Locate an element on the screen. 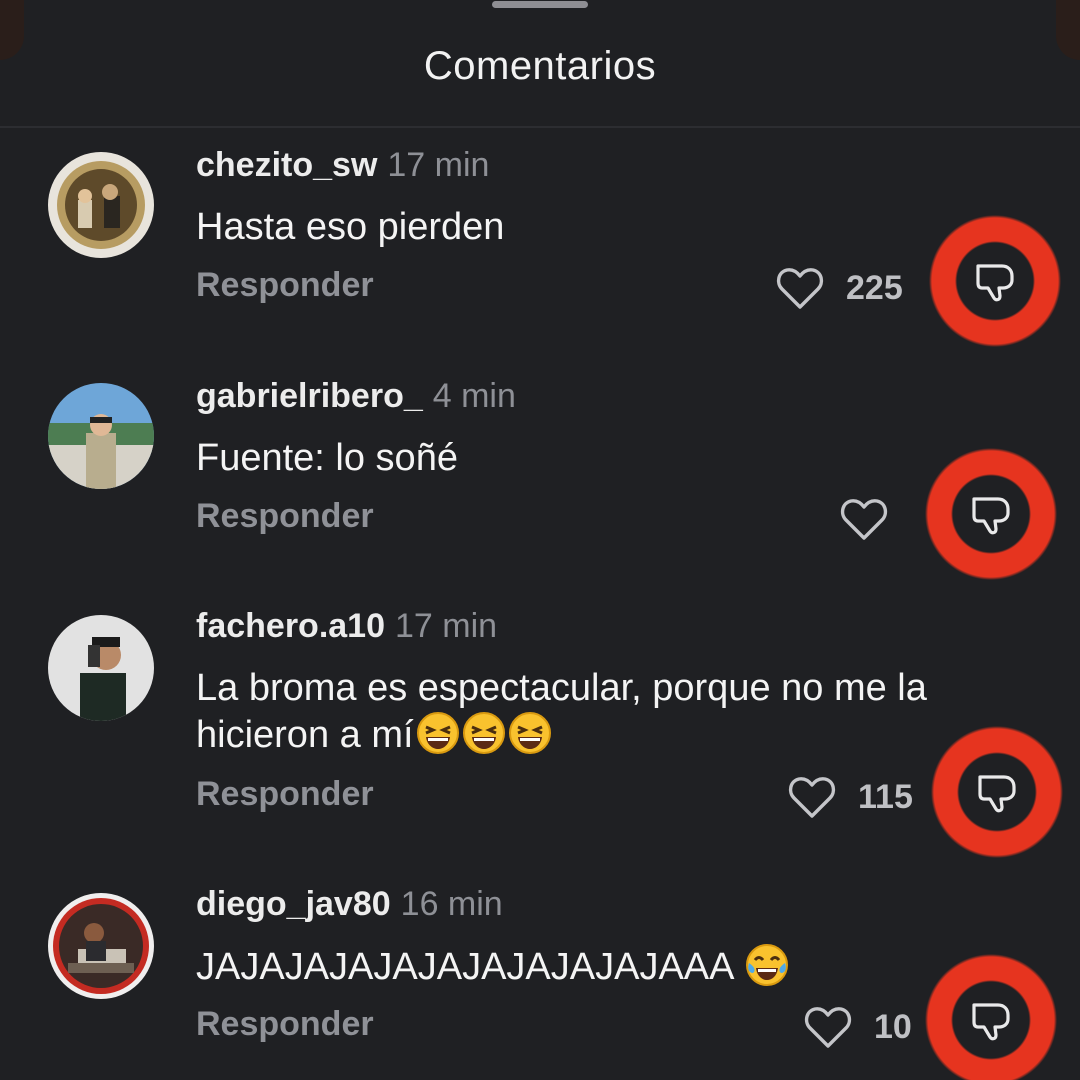 The height and width of the screenshot is (1080, 1080). like-control: 10 is located at coordinates (870, 1027).